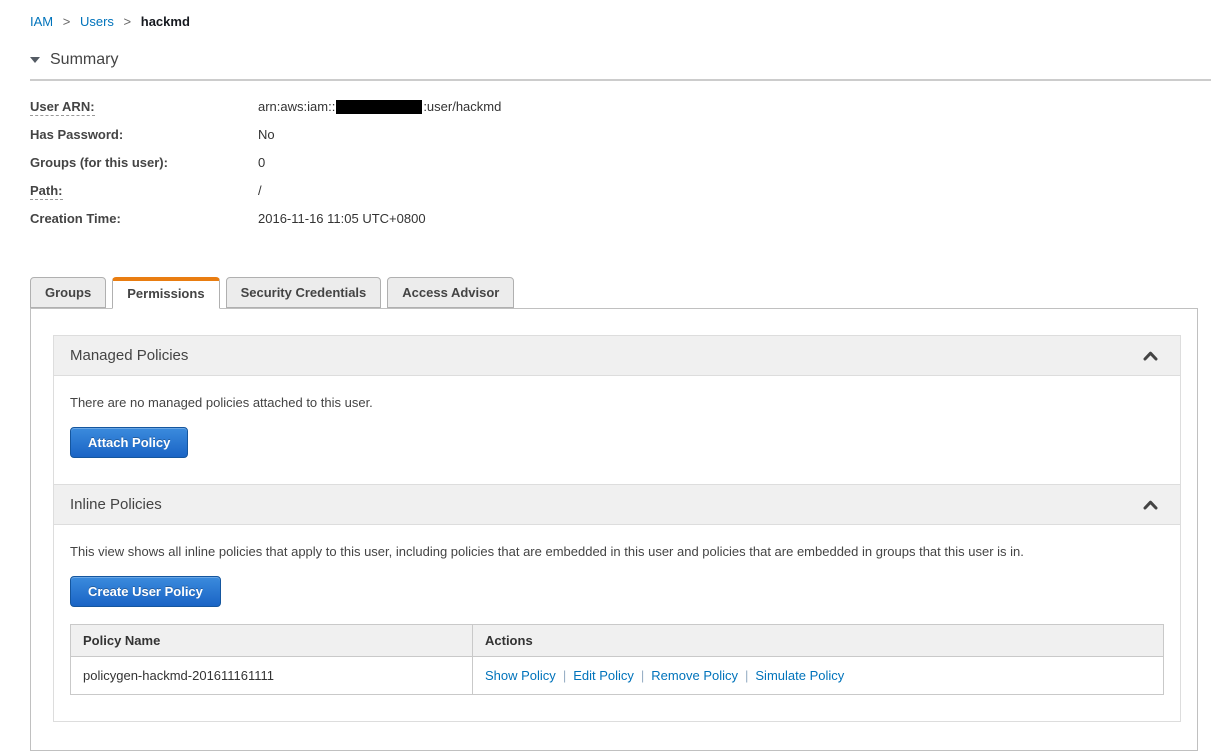 The width and height of the screenshot is (1214, 751). Describe the element at coordinates (99, 162) in the screenshot. I see `groups-label: Groups (for this user):` at that location.